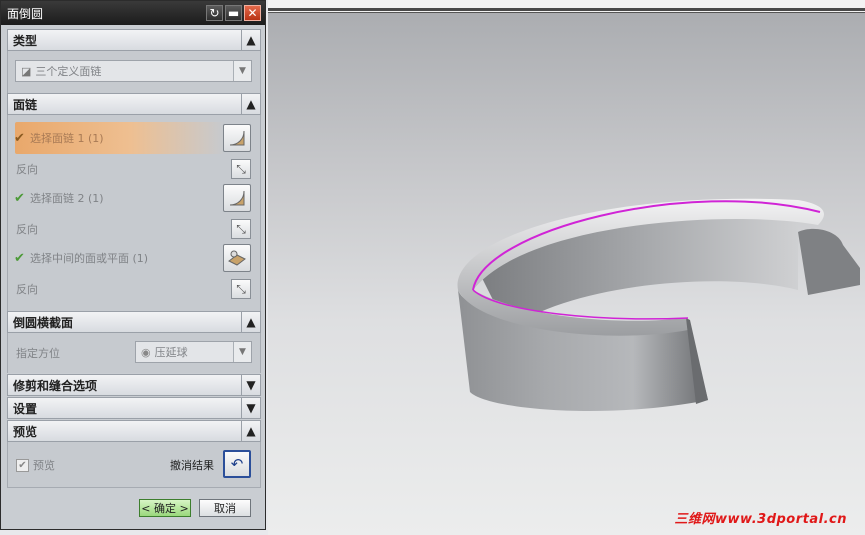 The image size is (865, 535). Describe the element at coordinates (38, 353) in the screenshot. I see `orientation-label: 指定方位` at that location.